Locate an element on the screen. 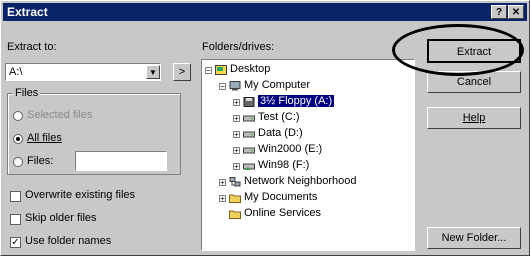  overwrite-checkbox is located at coordinates (15, 196).